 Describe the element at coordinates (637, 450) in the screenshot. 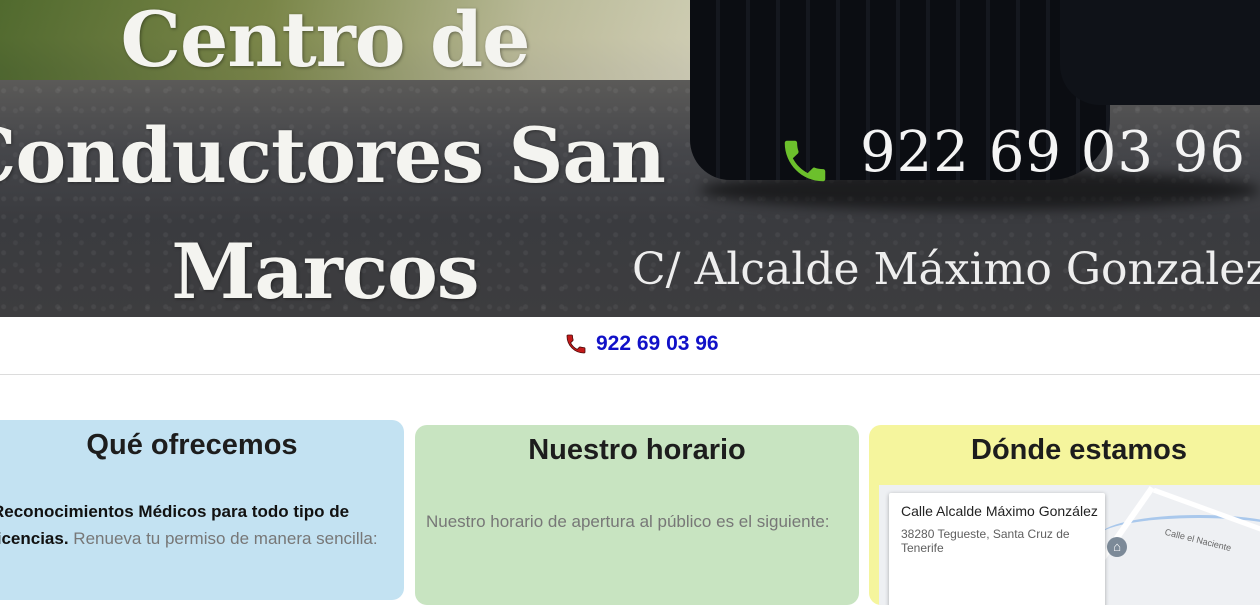

I see `hours-card-title: Nuestro horario` at that location.